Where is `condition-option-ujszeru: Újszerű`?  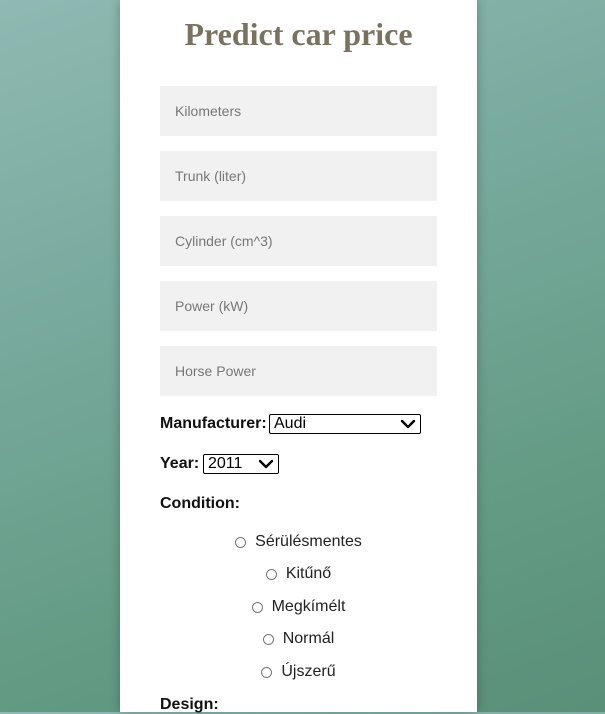
condition-option-ujszeru: Újszerű is located at coordinates (298, 672).